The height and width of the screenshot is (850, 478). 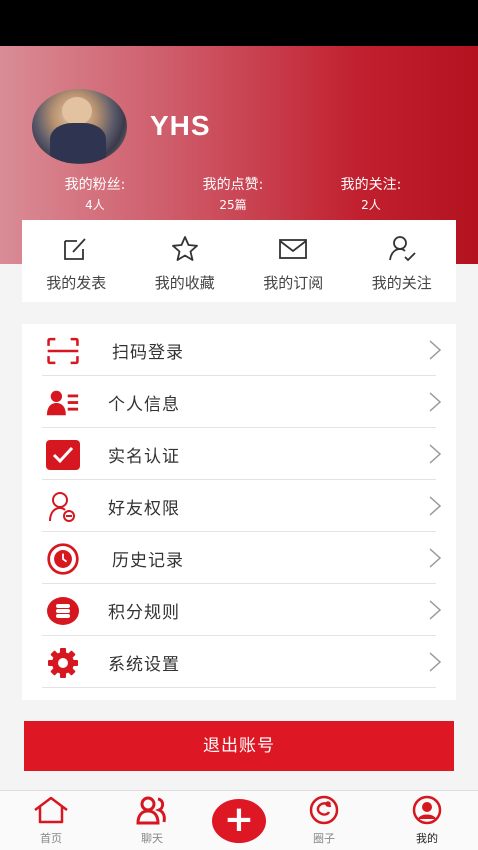 What do you see at coordinates (233, 185) in the screenshot?
I see `stat-likes-label: 我的点赞:` at bounding box center [233, 185].